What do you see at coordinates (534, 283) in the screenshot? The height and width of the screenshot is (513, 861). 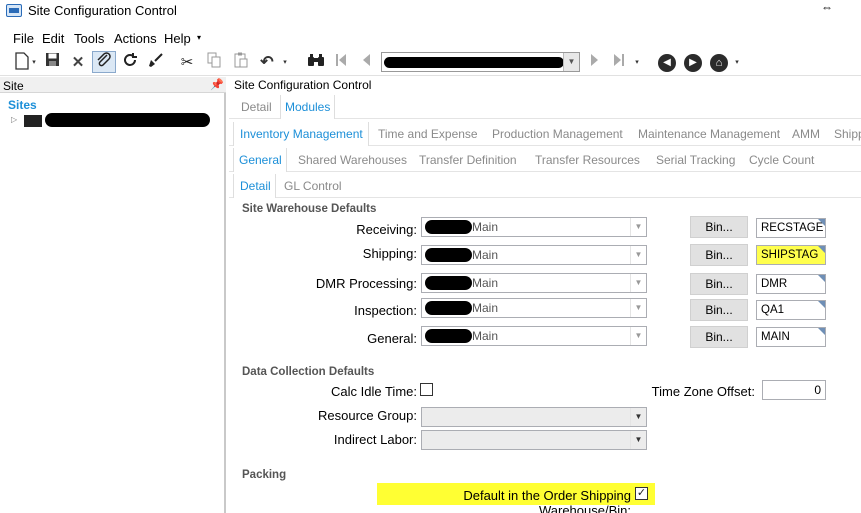 I see `dmr-warehouse-combo: Main ▼` at bounding box center [534, 283].